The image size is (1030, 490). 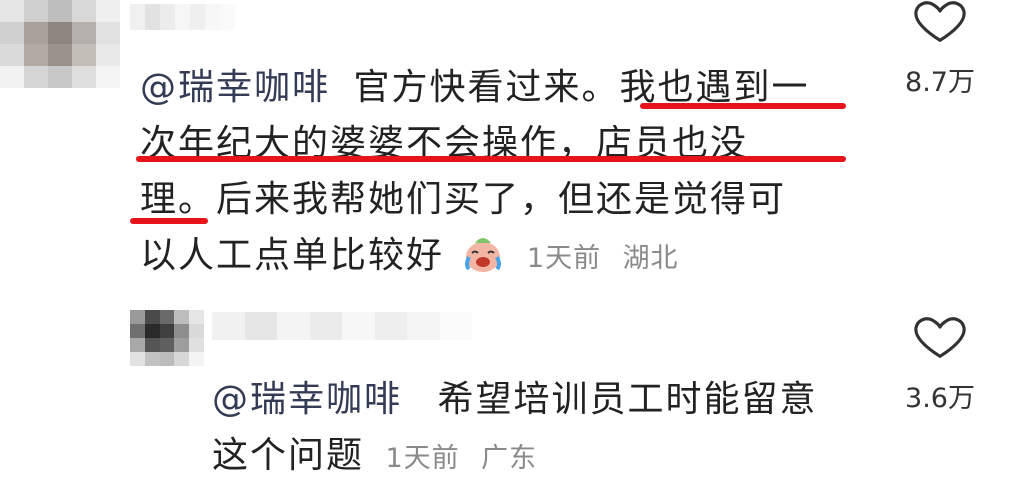 I want to click on text-line-3: 理。后来我帮她们买了，但还是觉得可, so click(x=510, y=200).